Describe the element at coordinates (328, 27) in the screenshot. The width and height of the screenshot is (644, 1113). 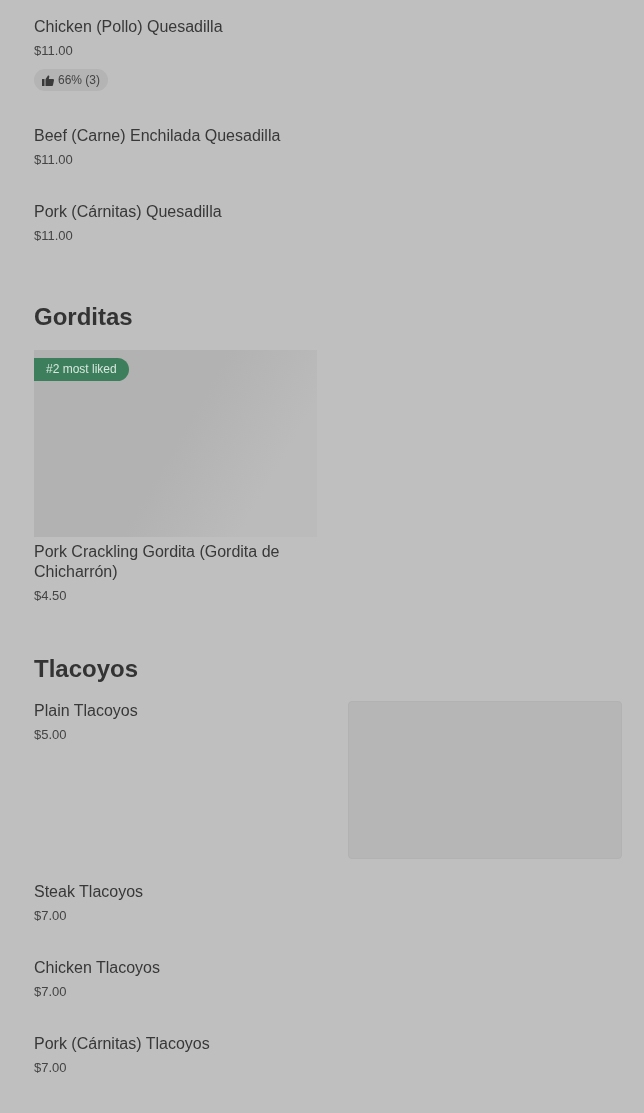
I see `item-name: Chicken (Pollo) Quesadilla` at that location.